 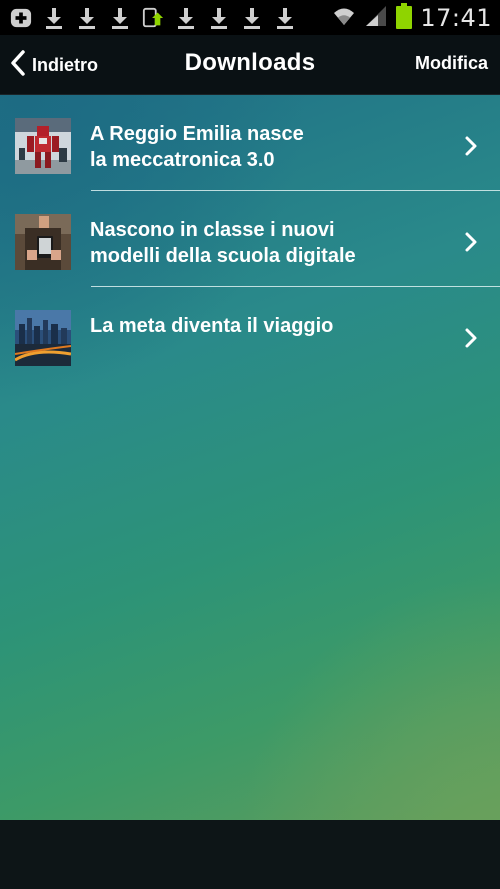 What do you see at coordinates (250, 65) in the screenshot?
I see `navigation-header: Indietro Downloads Modifica` at bounding box center [250, 65].